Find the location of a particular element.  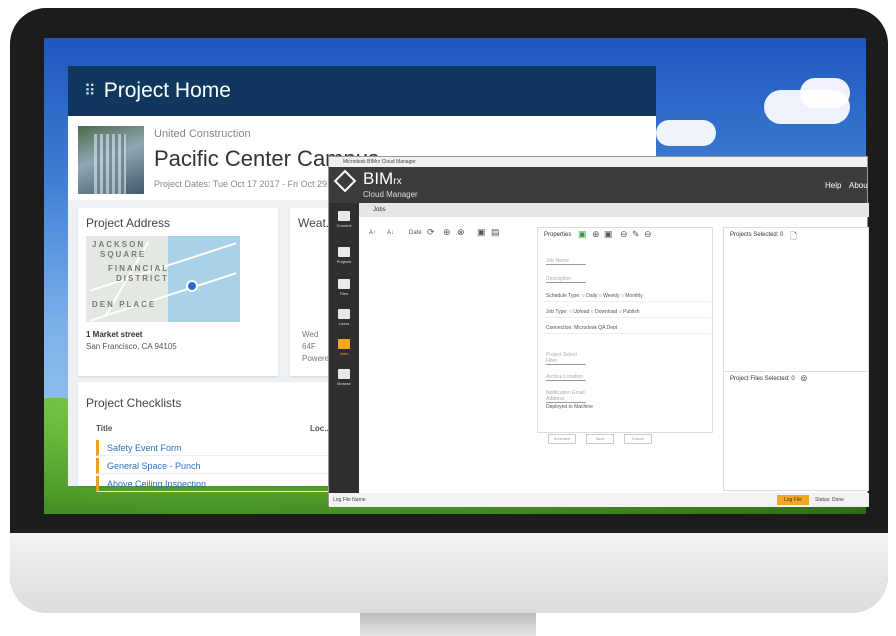

sort-desc-button: A↓ is located at coordinates (390, 233).